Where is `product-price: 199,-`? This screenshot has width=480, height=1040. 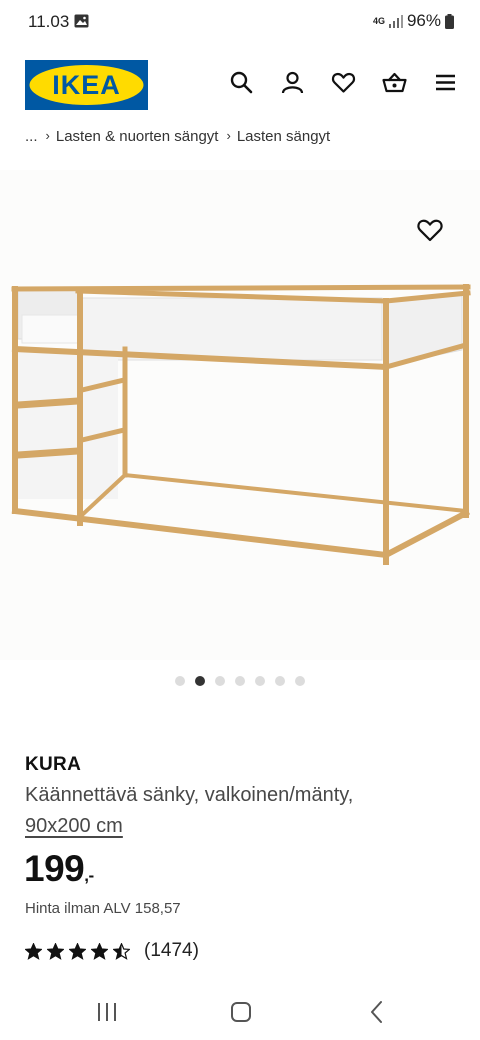
product-price: 199,- is located at coordinates (59, 869).